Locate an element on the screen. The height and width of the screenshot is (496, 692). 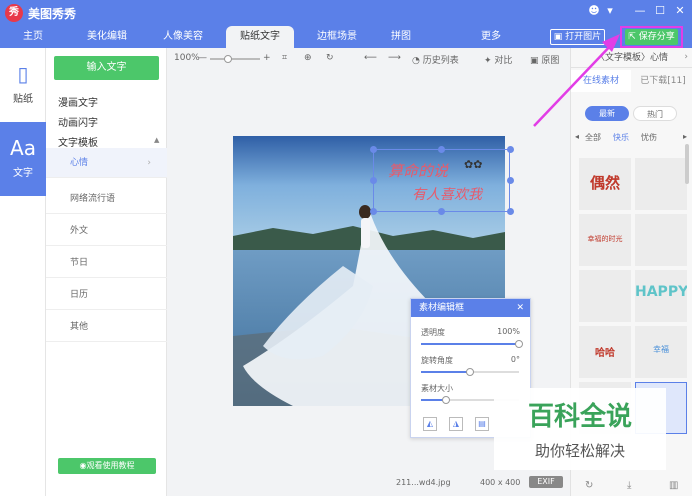
subcategory-calendar: 日历 is located at coordinates (106, 295).